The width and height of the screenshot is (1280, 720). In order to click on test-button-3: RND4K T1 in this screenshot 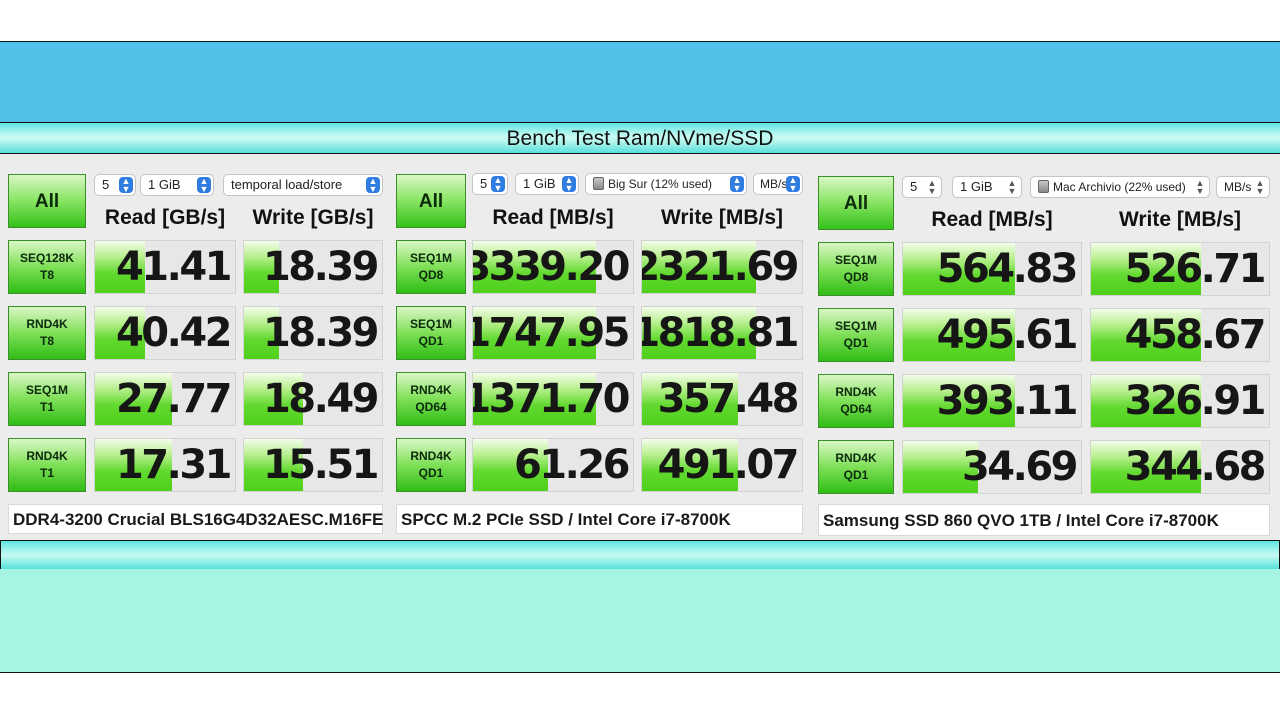, I will do `click(47, 465)`.